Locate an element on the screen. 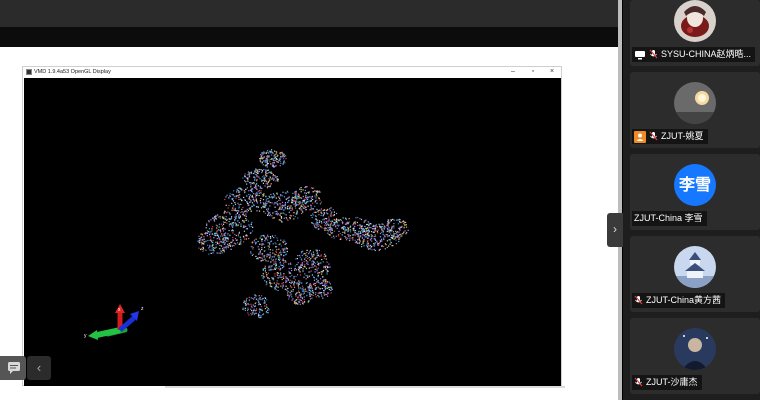 The width and height of the screenshot is (760, 400). participant-name: ZJUT-沙庸杰 is located at coordinates (672, 382).